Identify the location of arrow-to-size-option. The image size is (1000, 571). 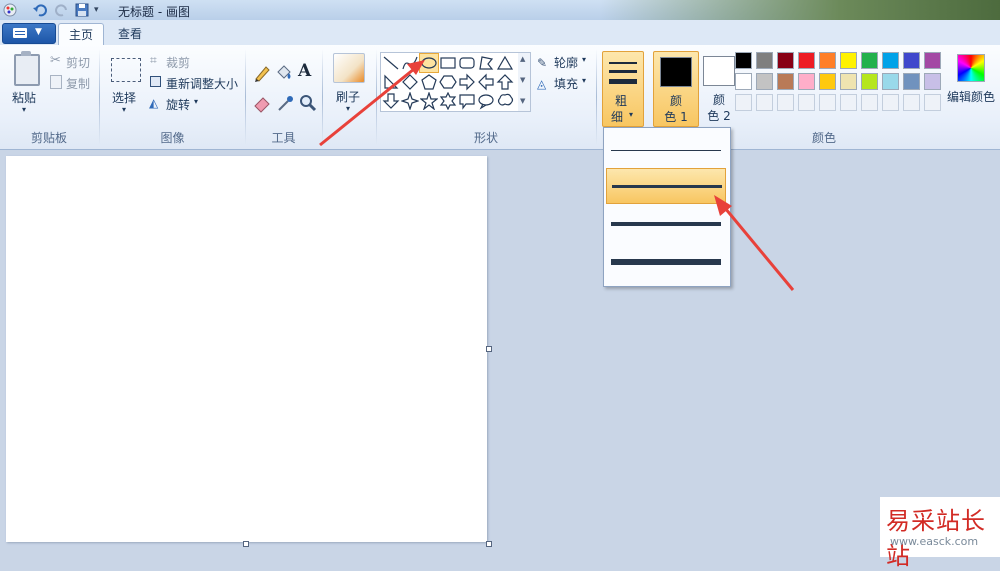
(754, 243).